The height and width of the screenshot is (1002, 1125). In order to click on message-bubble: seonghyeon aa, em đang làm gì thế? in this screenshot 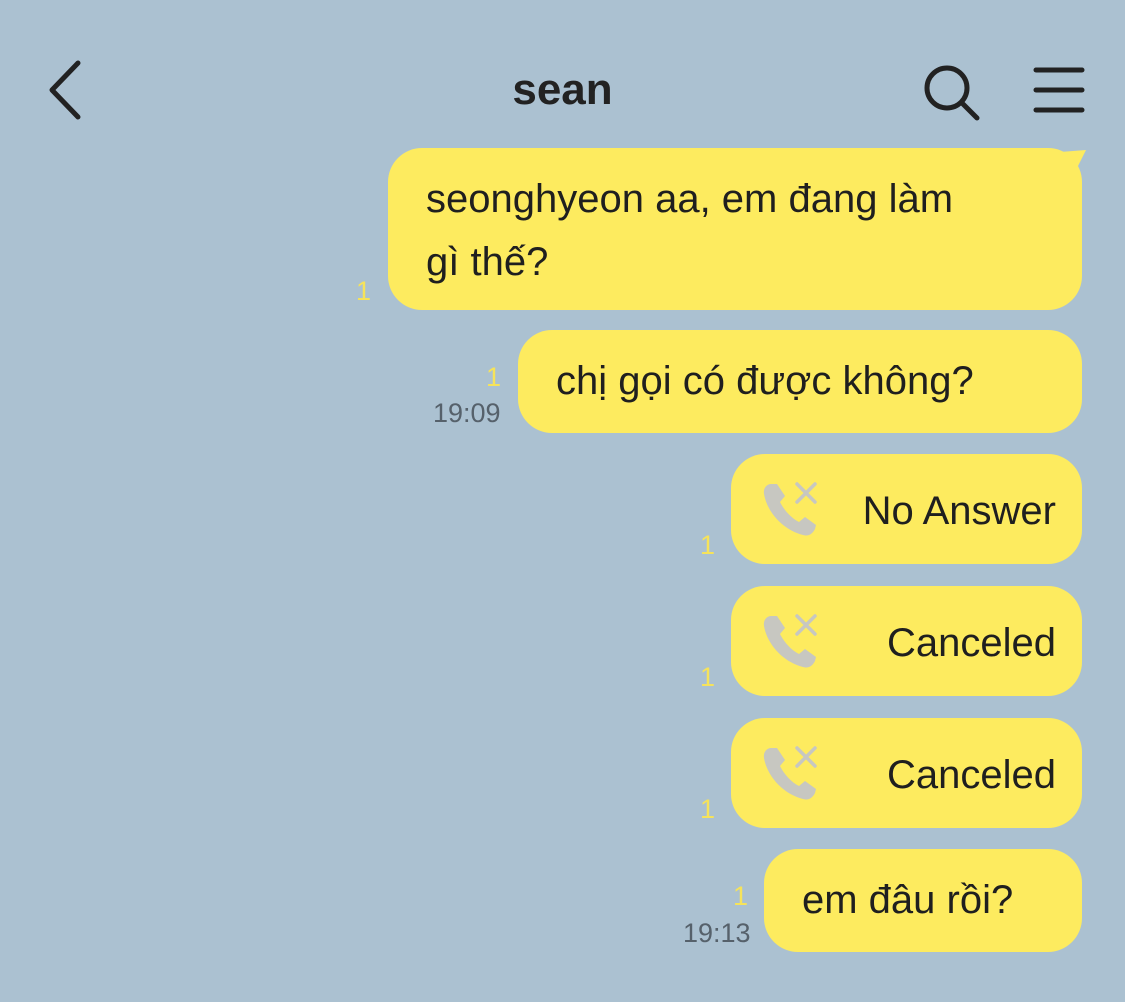, I will do `click(735, 229)`.